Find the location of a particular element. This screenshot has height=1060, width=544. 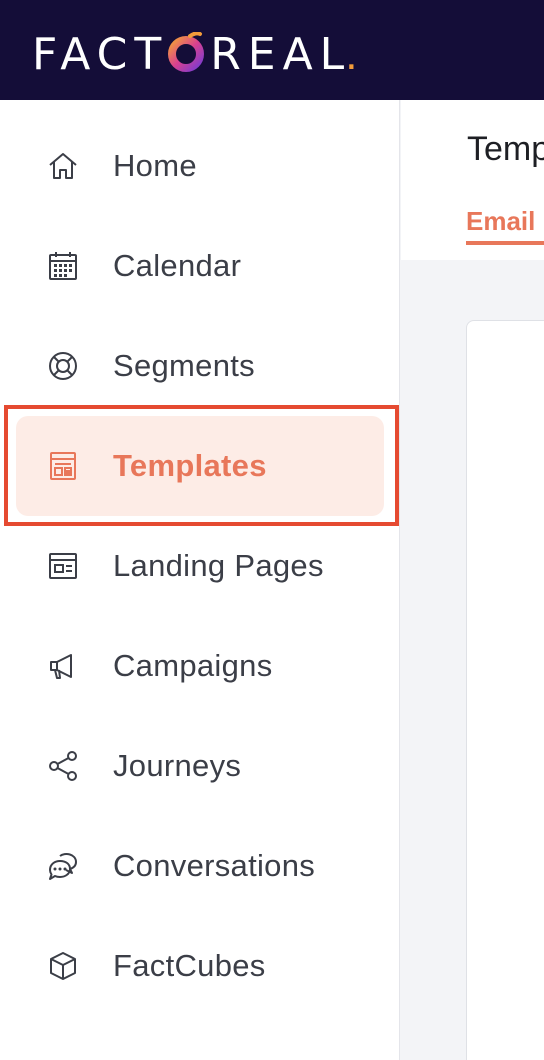

page-title: Temp is located at coordinates (505, 149).